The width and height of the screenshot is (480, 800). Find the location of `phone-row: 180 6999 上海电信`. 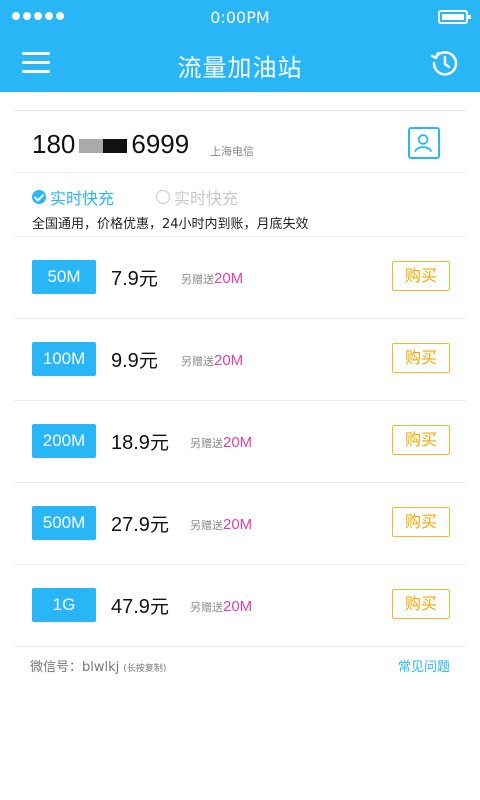

phone-row: 180 6999 上海电信 is located at coordinates (240, 142).